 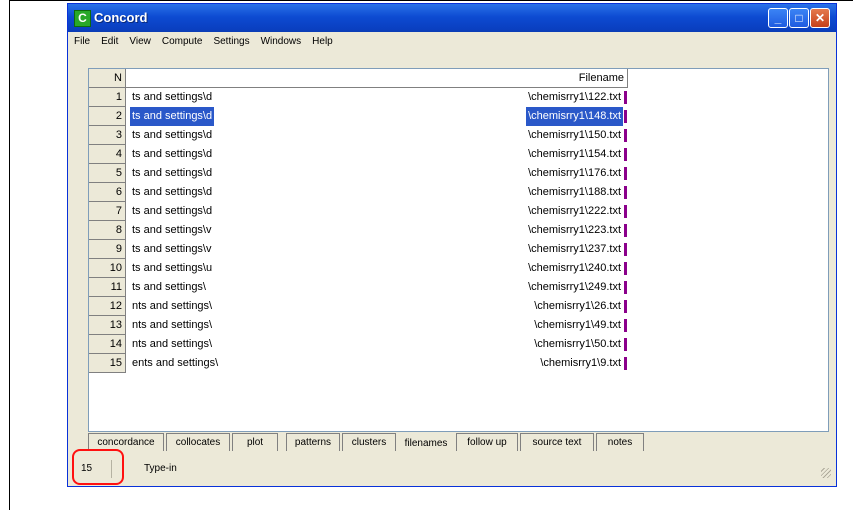 I want to click on close-button: ✕, so click(x=820, y=18).